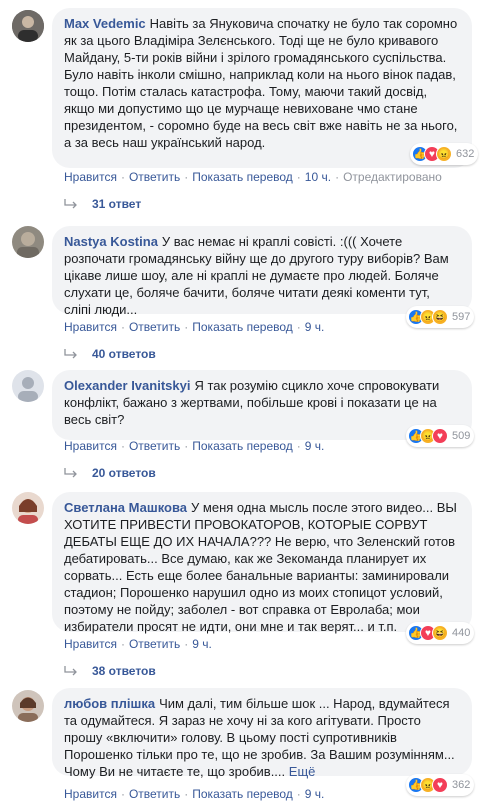  I want to click on reactions-summary: 👍 😠 😆 597, so click(440, 317).